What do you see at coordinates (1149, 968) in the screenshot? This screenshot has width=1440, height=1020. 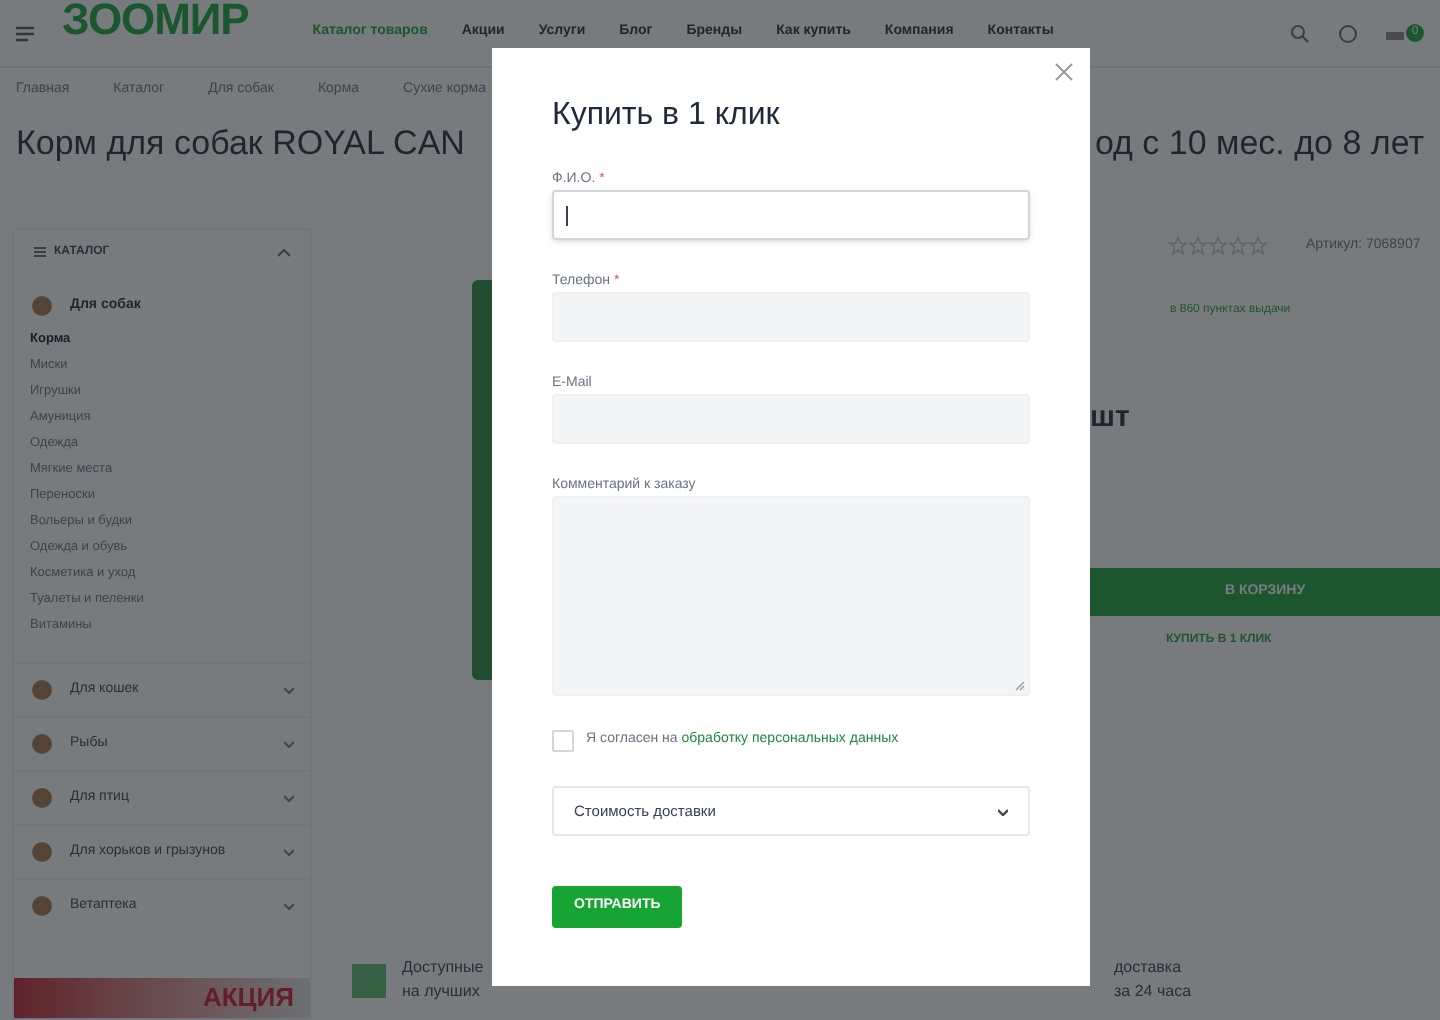 I see `feature-text: доставка` at bounding box center [1149, 968].